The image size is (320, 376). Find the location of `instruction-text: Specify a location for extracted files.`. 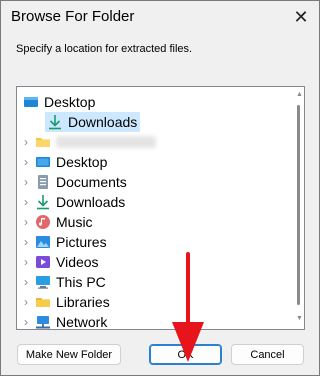

instruction-text: Specify a location for extracted files. is located at coordinates (104, 49).